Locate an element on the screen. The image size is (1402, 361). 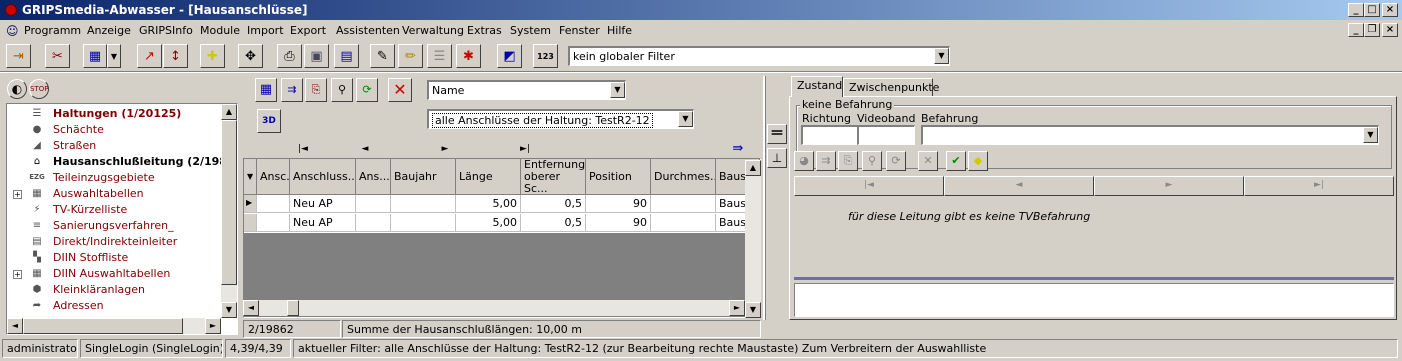
menu-programm: Programm is located at coordinates (52, 30).